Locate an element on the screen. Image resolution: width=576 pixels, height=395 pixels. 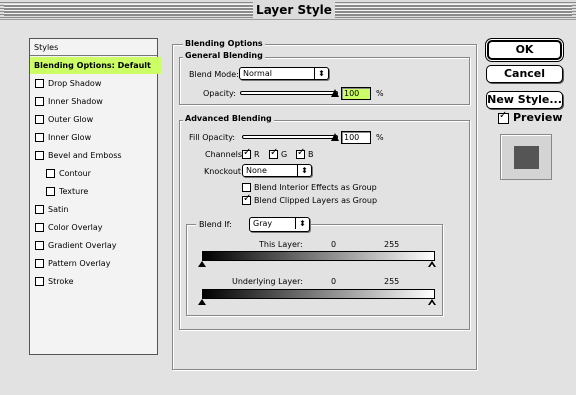
underlying-layer-min: 0 is located at coordinates (334, 281).